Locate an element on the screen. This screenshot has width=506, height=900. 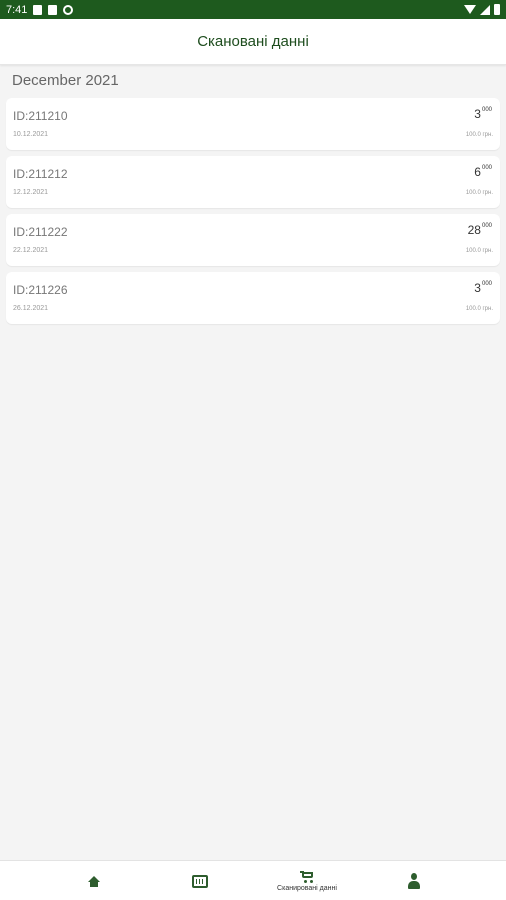
user-icon is located at coordinates (414, 881).